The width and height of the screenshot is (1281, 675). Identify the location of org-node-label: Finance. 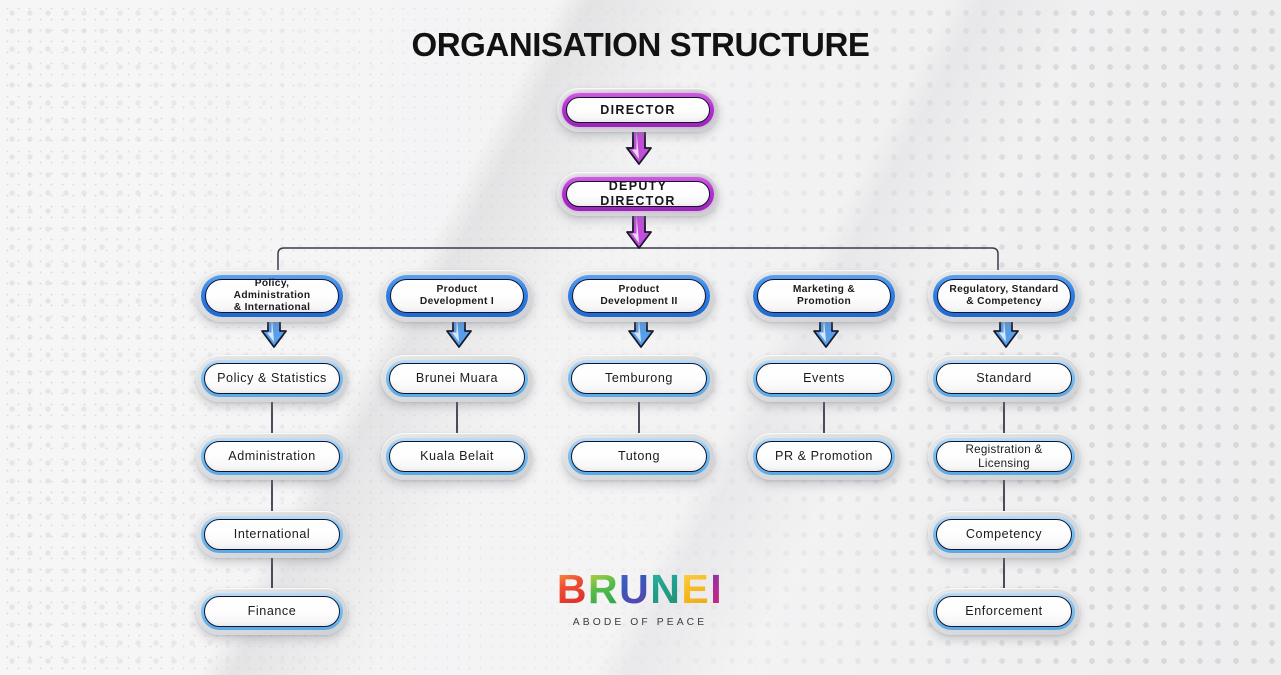
(272, 611).